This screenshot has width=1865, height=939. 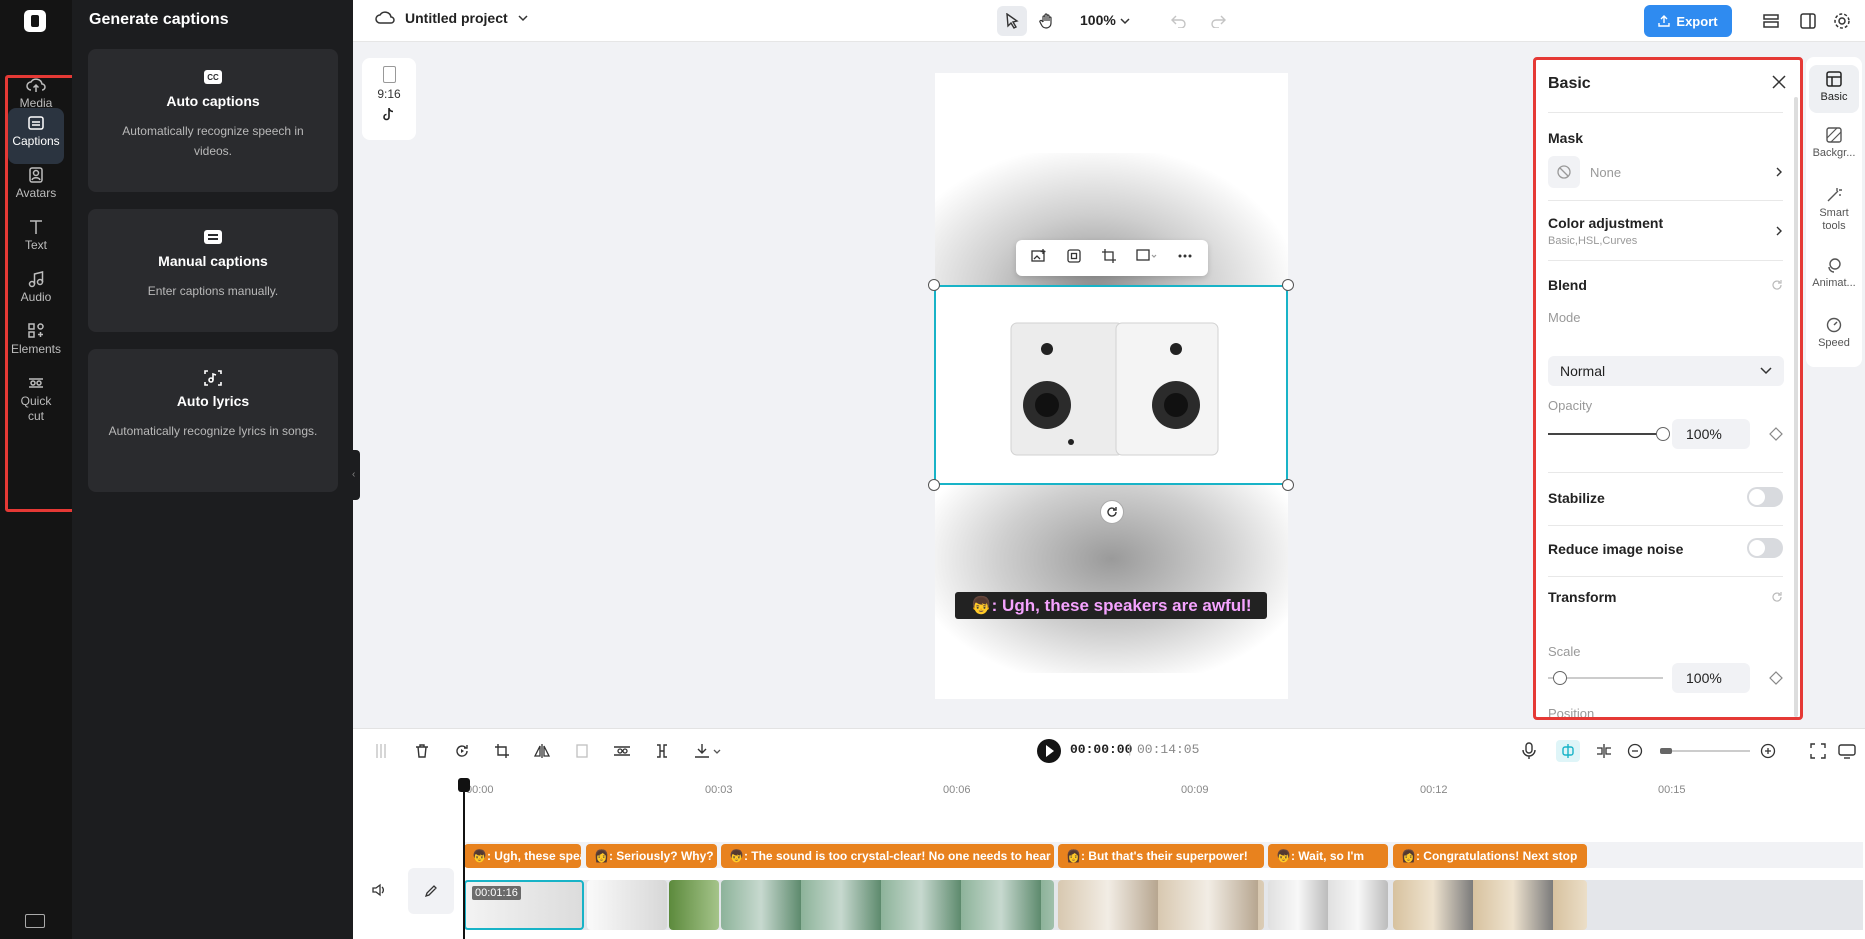 I want to click on timeline-zoom-slider, so click(x=1705, y=751).